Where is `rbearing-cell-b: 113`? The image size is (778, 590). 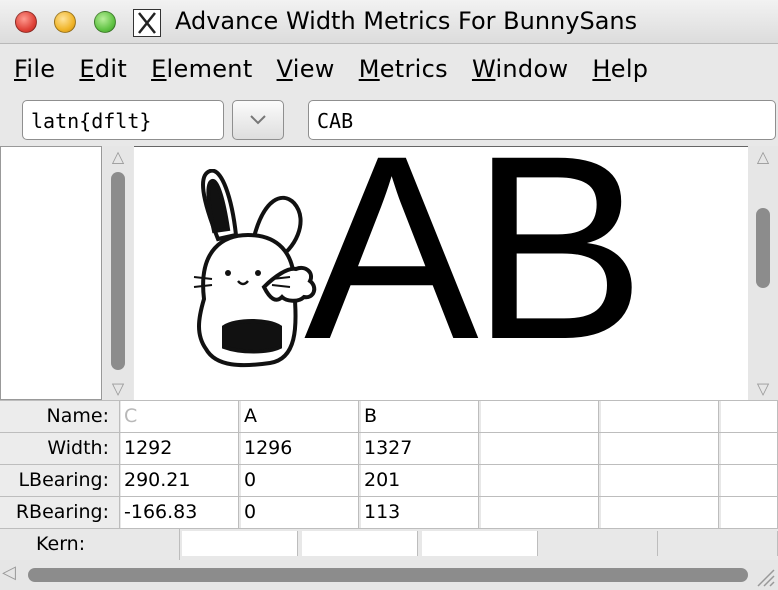
rbearing-cell-b: 113 is located at coordinates (420, 512).